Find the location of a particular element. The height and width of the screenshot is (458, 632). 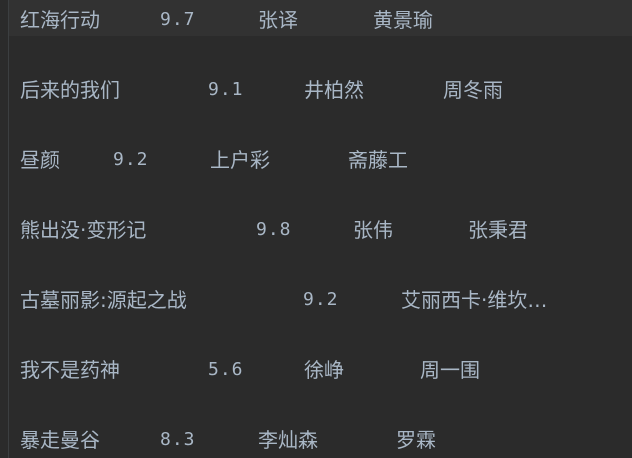

current-line-highlight is located at coordinates (320, 18).